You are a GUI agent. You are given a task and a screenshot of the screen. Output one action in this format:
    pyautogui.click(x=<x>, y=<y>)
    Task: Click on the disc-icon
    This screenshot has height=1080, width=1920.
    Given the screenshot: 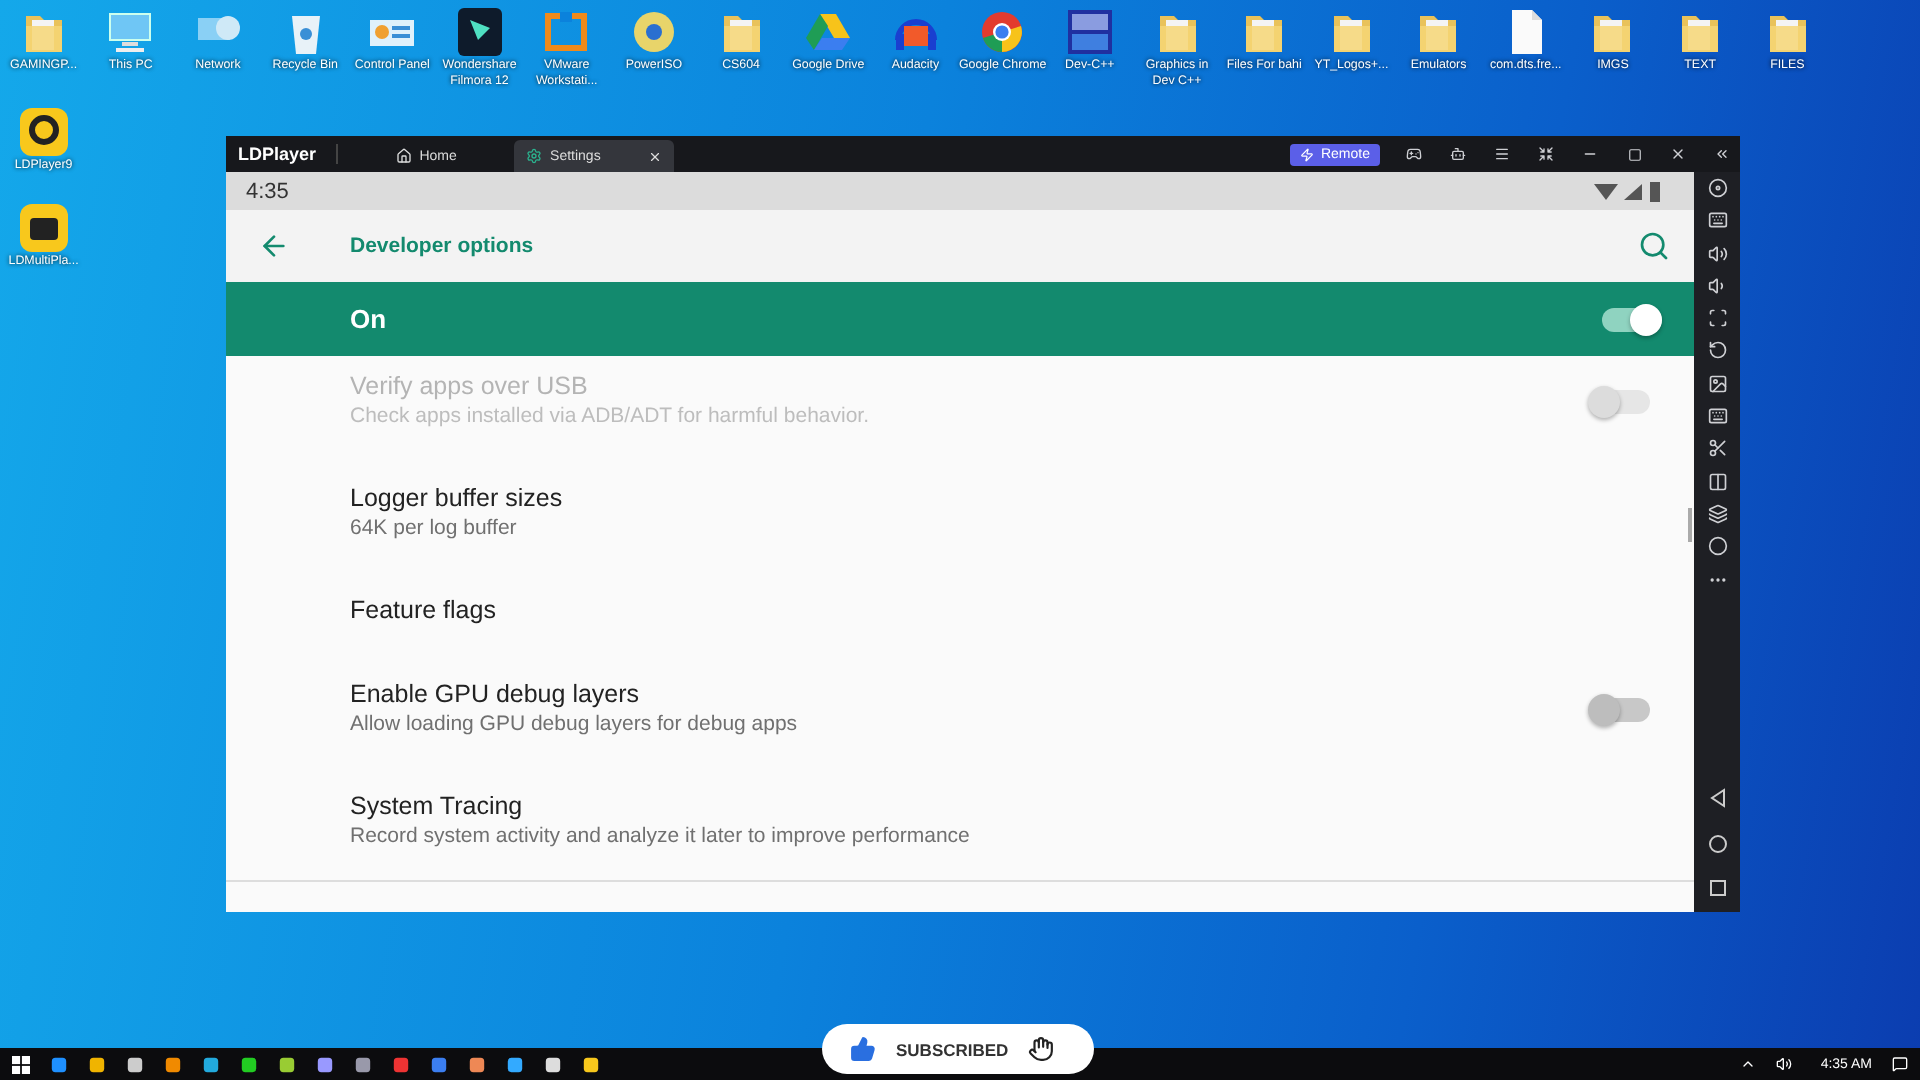 What is the action you would take?
    pyautogui.click(x=653, y=32)
    